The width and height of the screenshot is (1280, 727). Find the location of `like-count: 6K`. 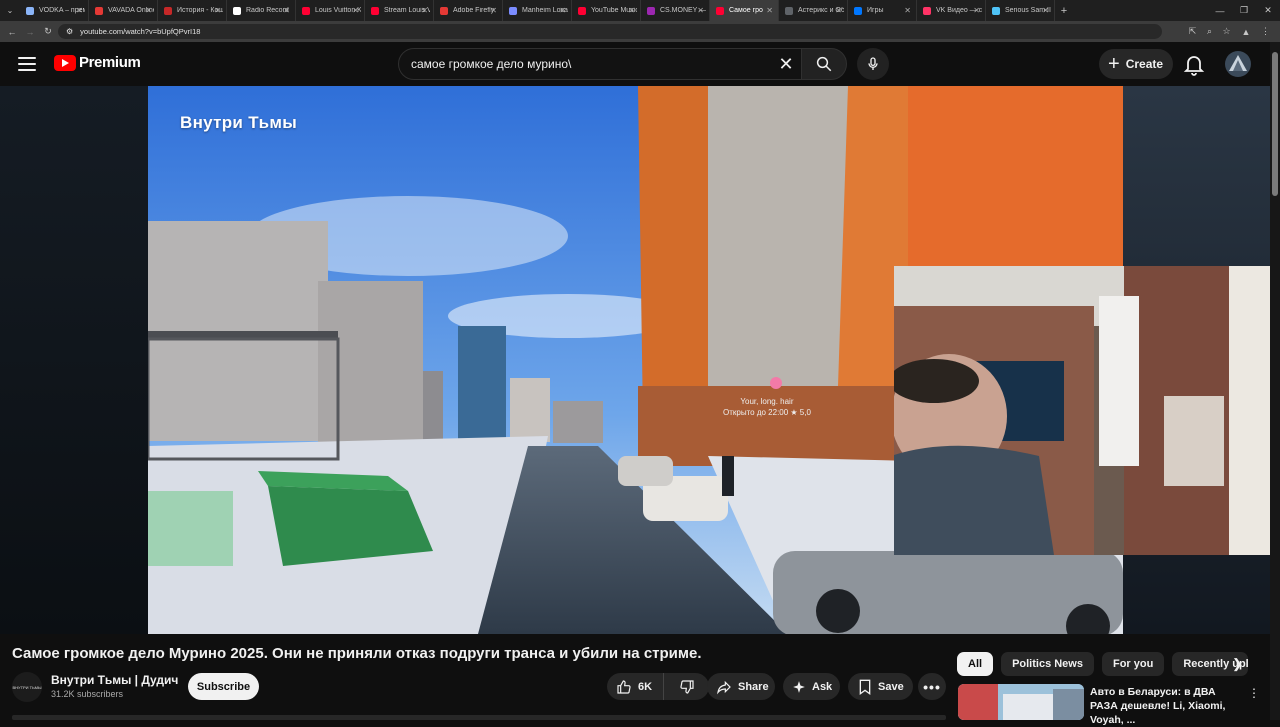

like-count: 6K is located at coordinates (645, 686).